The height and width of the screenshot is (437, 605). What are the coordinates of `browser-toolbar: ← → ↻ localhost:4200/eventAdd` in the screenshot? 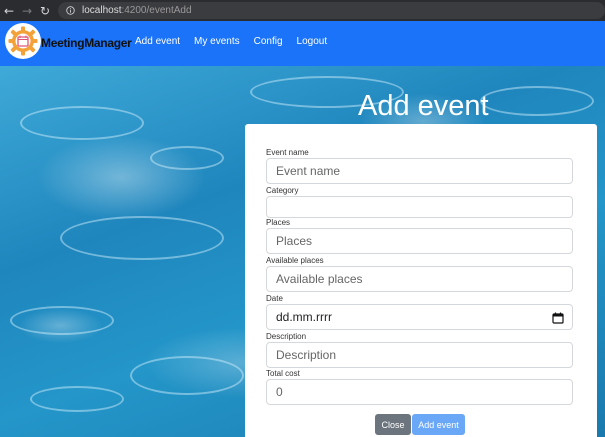 It's located at (302, 10).